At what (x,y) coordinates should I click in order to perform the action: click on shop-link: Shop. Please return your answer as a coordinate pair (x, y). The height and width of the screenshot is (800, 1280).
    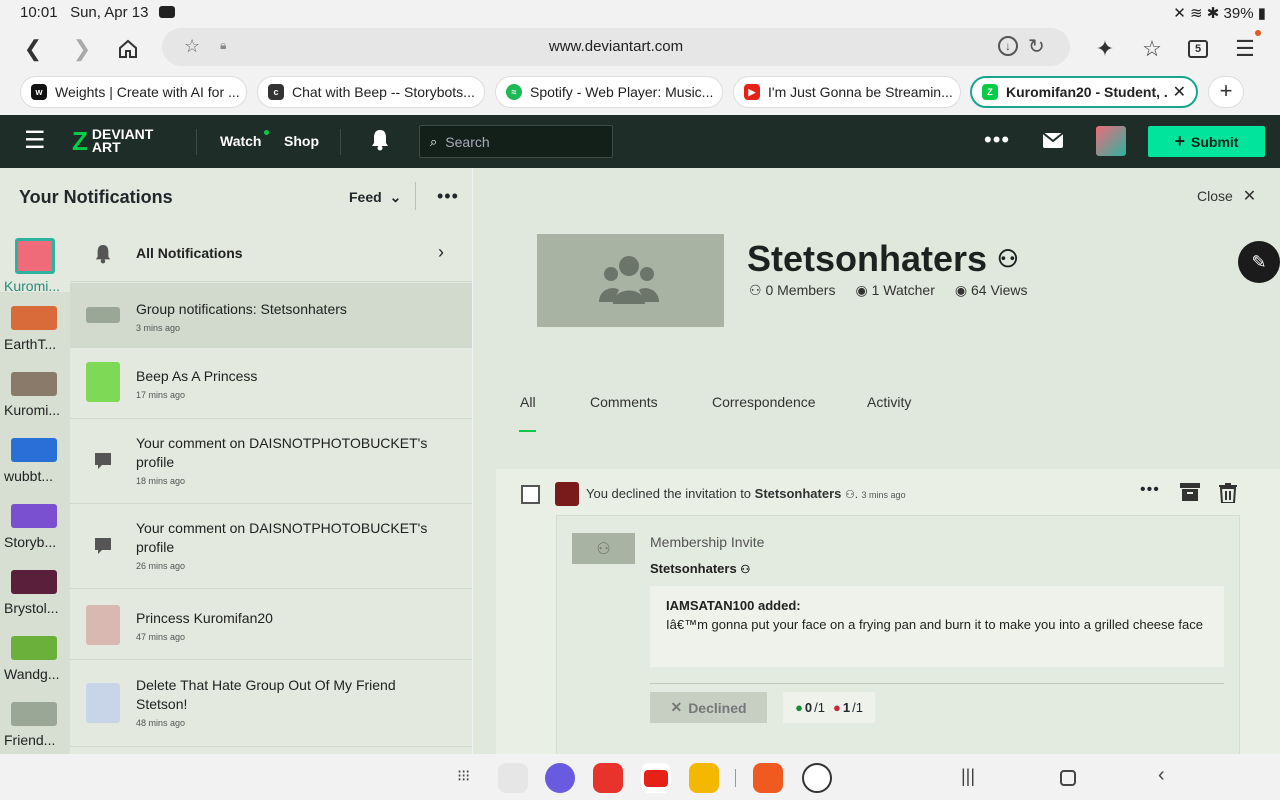
    Looking at the image, I should click on (301, 141).